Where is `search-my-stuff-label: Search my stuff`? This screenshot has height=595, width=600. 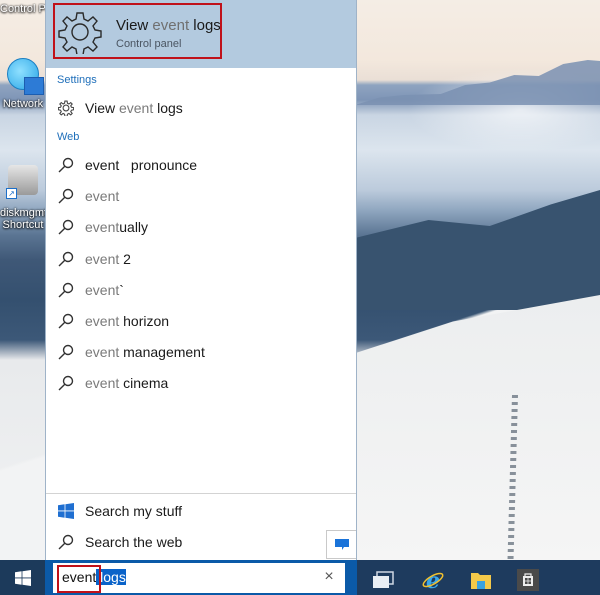
search-my-stuff-label: Search my stuff is located at coordinates (134, 511).